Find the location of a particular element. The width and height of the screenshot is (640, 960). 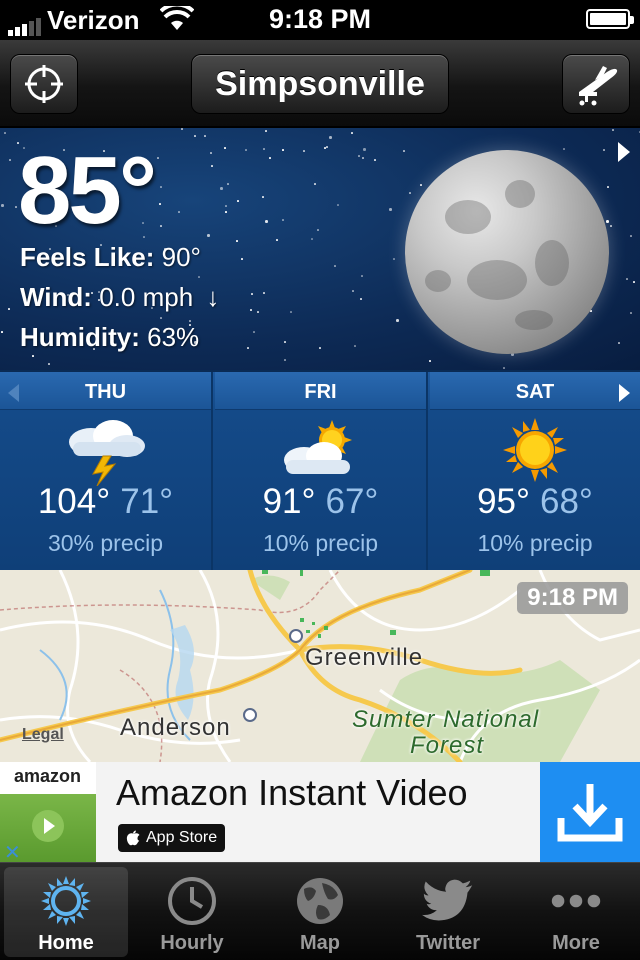

wind-label: Wind: is located at coordinates (56, 297).